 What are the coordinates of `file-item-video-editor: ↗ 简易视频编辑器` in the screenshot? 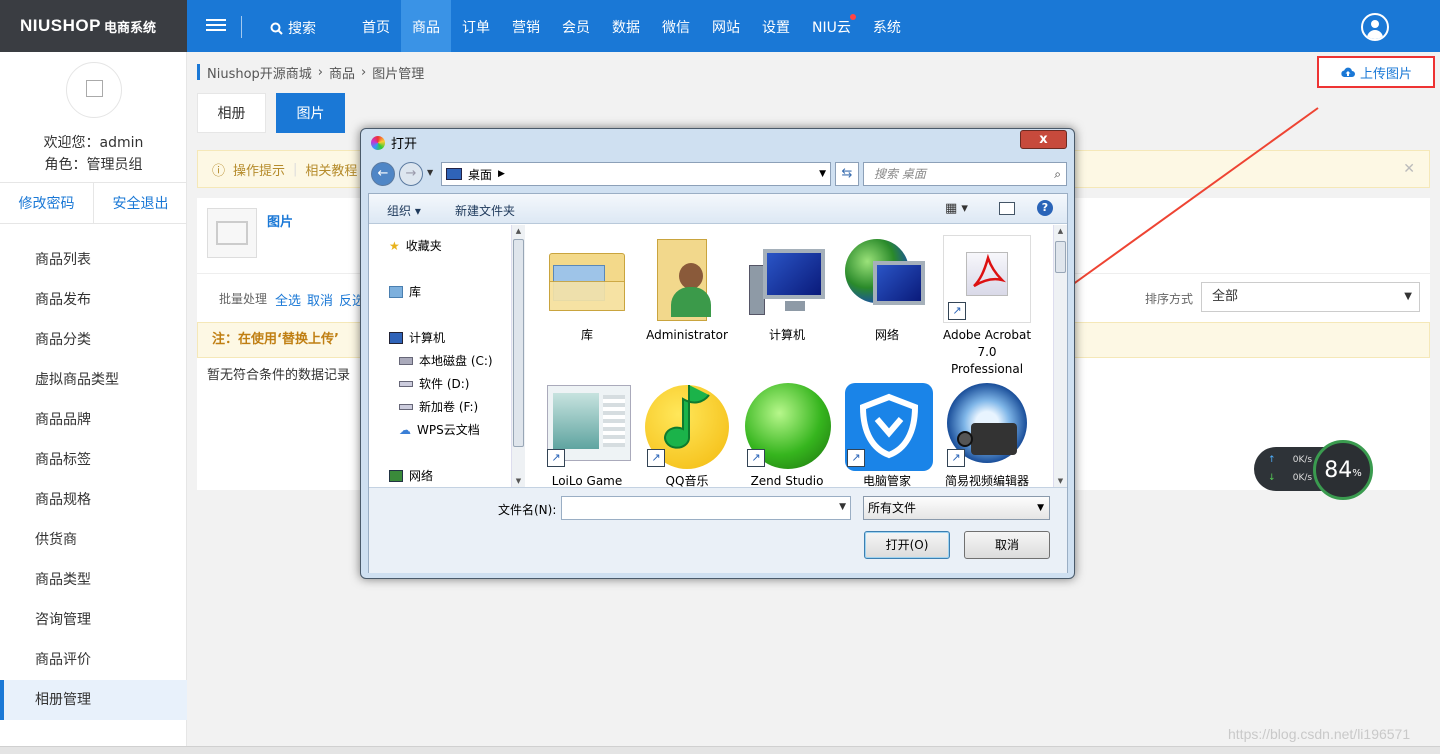 It's located at (987, 434).